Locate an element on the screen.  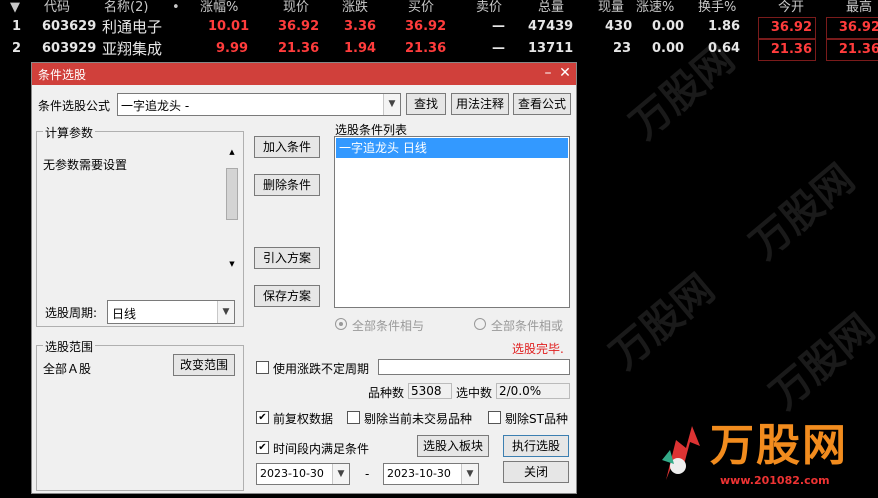
open: 21.36 is located at coordinates (787, 50).